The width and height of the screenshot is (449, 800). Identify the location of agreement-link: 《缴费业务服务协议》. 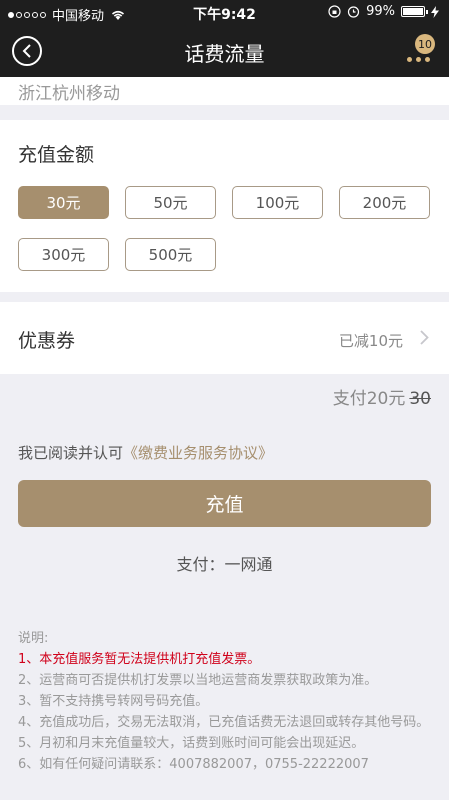
(198, 453).